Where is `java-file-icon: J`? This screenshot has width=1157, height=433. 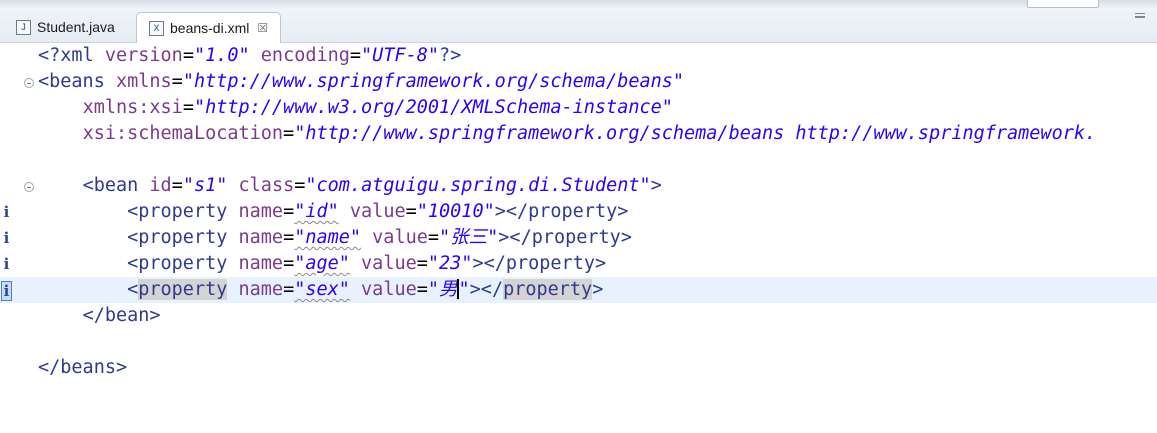
java-file-icon: J is located at coordinates (23, 27).